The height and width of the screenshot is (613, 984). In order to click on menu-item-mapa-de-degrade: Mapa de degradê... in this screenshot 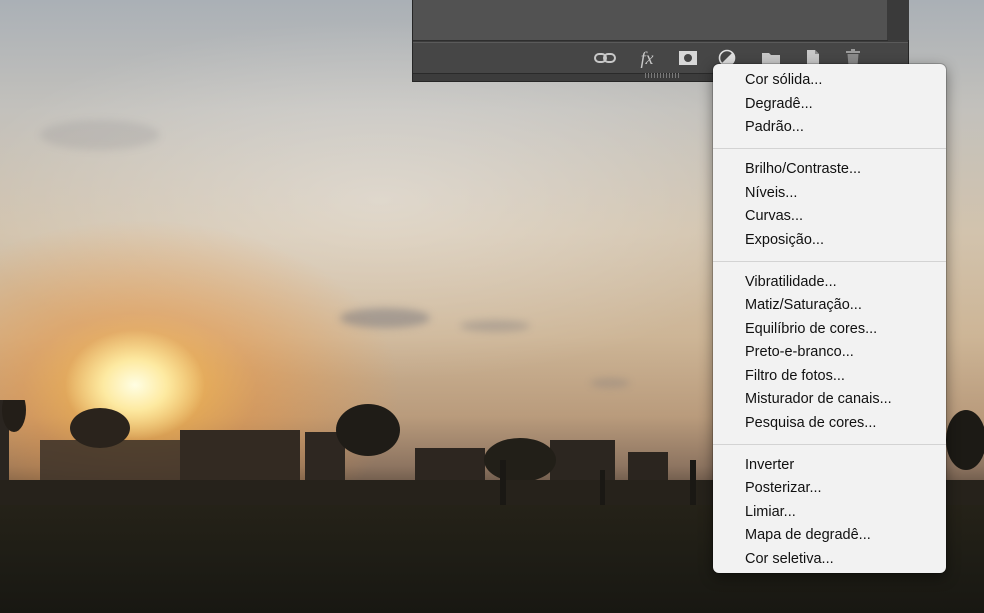, I will do `click(829, 536)`.